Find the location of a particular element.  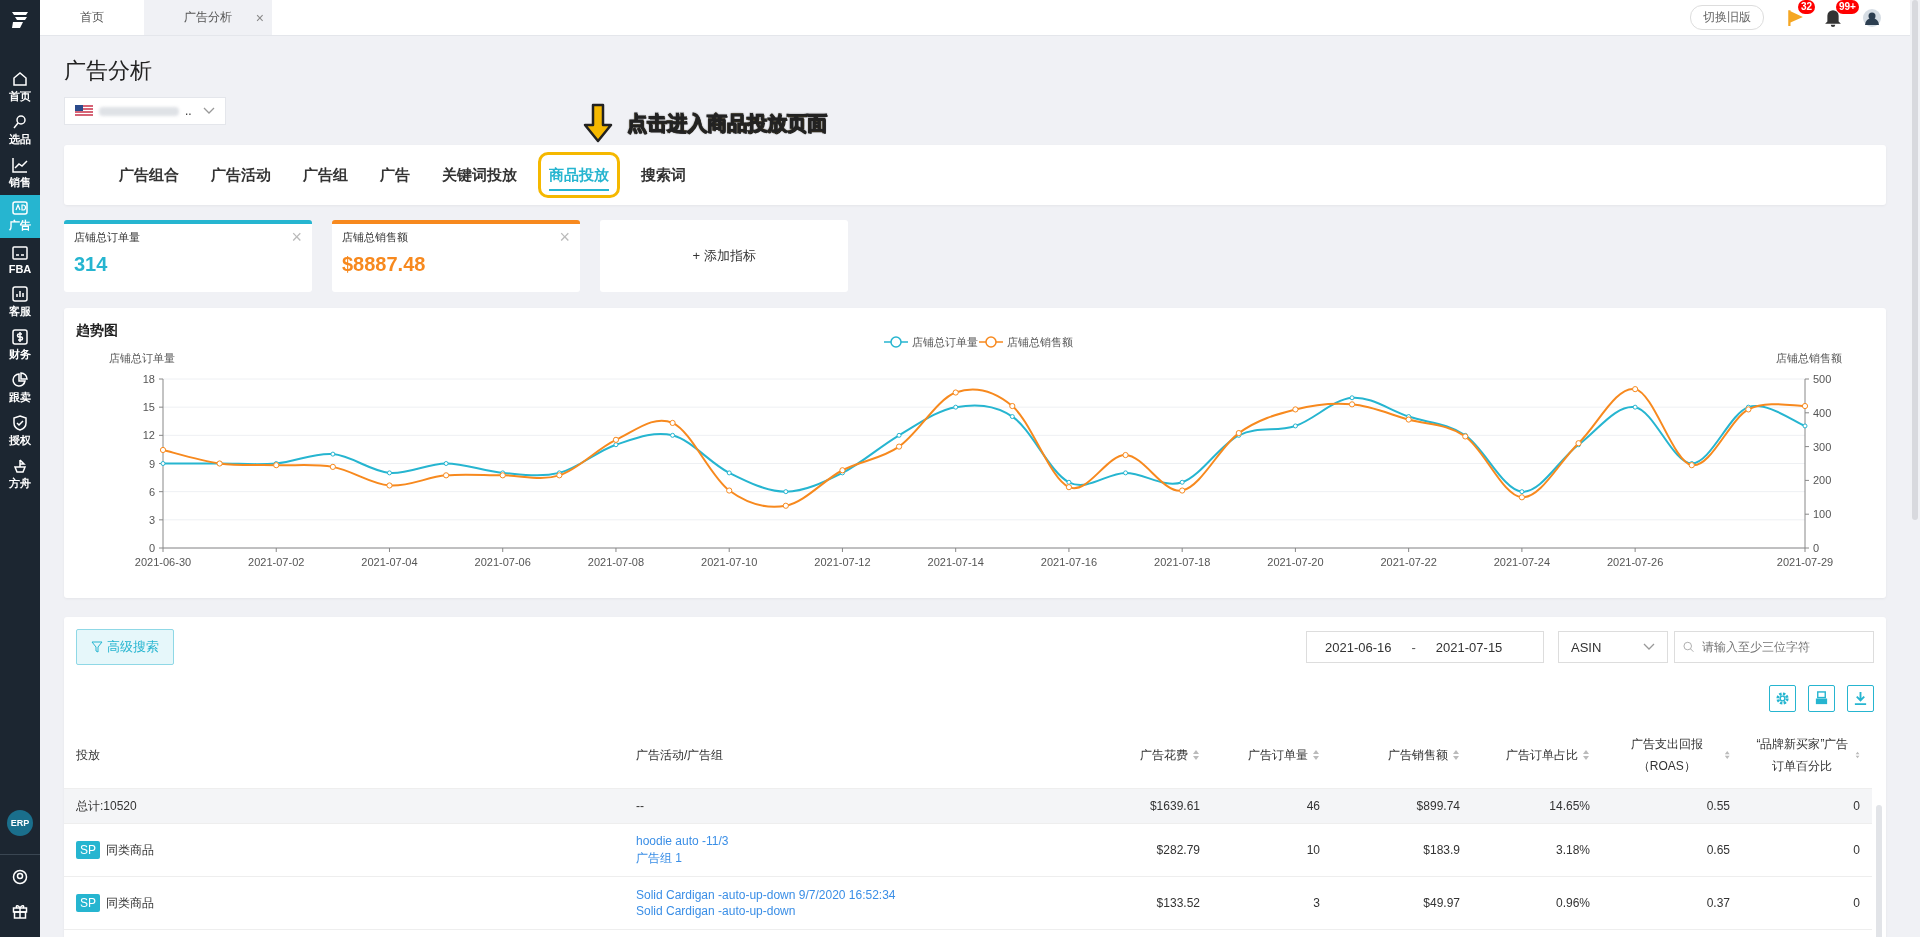

tick-label: 3 is located at coordinates (151, 519).